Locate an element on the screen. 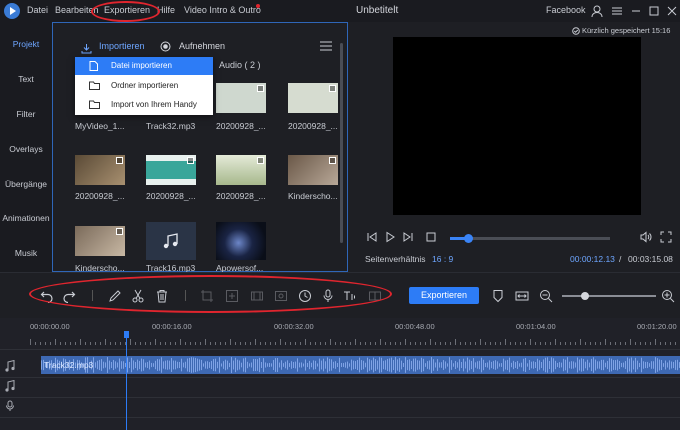 Image resolution: width=680 pixels, height=430 pixels. facebook-link: Facebook is located at coordinates (566, 10).